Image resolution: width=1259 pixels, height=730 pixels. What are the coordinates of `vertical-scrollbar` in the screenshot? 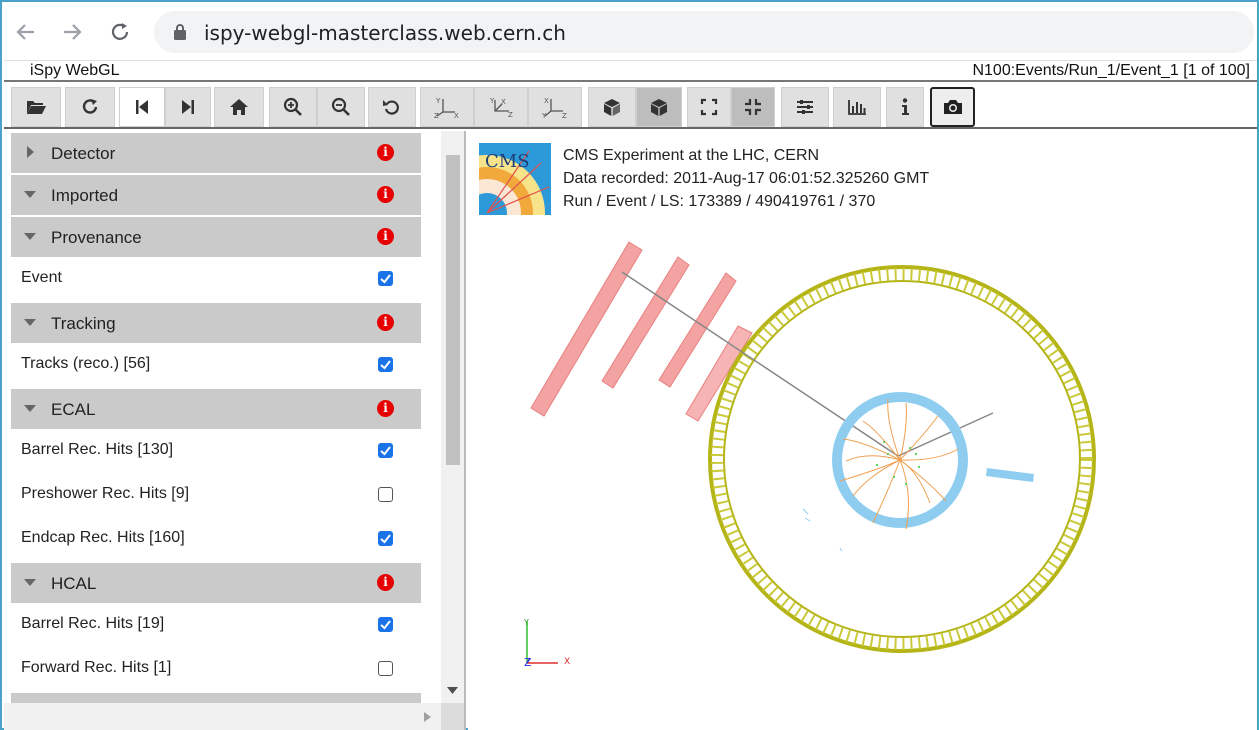 It's located at (452, 417).